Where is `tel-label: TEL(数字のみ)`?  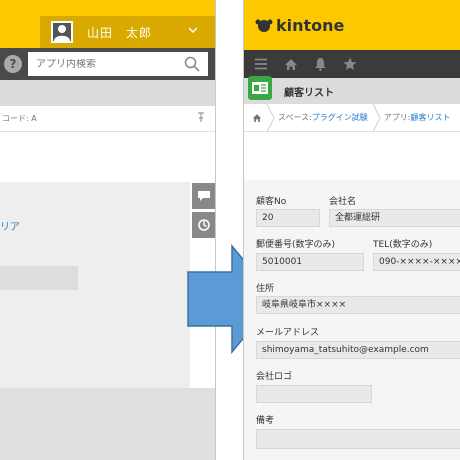 tel-label: TEL(数字のみ) is located at coordinates (403, 245).